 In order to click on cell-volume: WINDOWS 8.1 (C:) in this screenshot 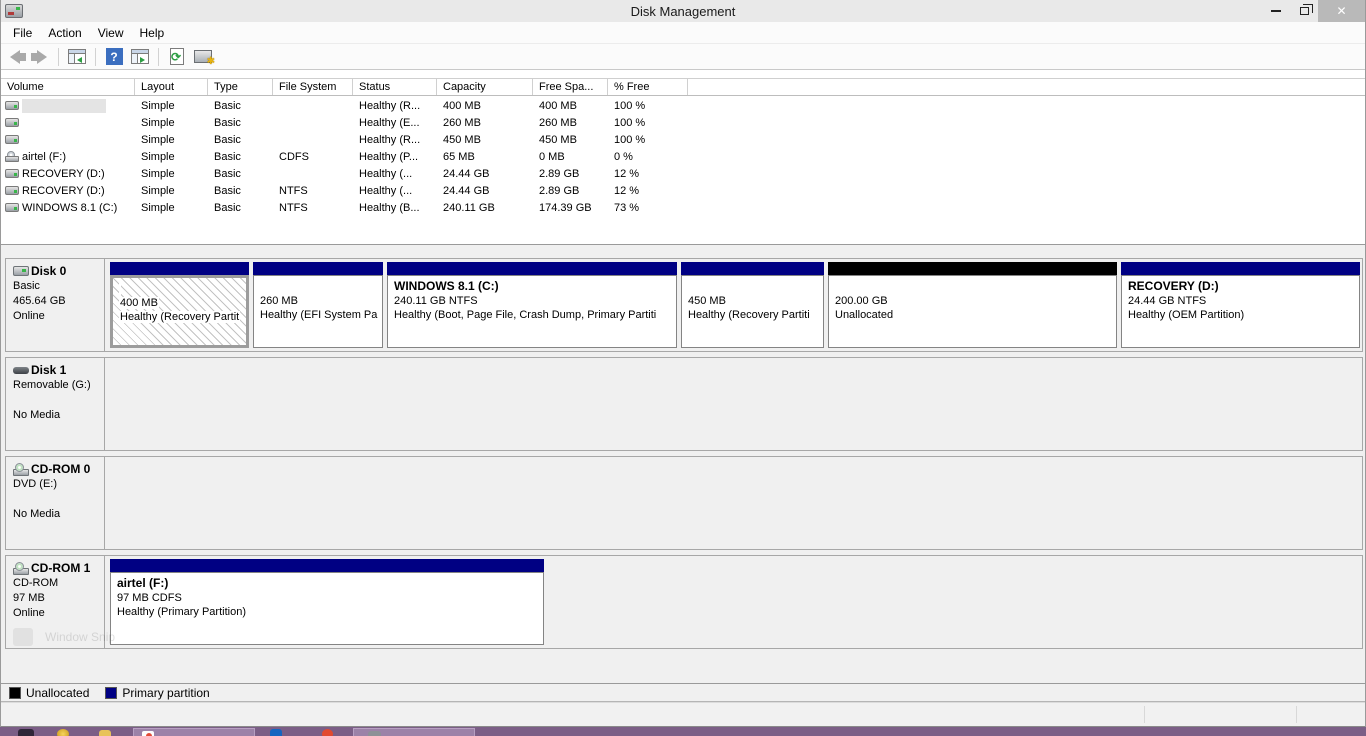, I will do `click(70, 207)`.